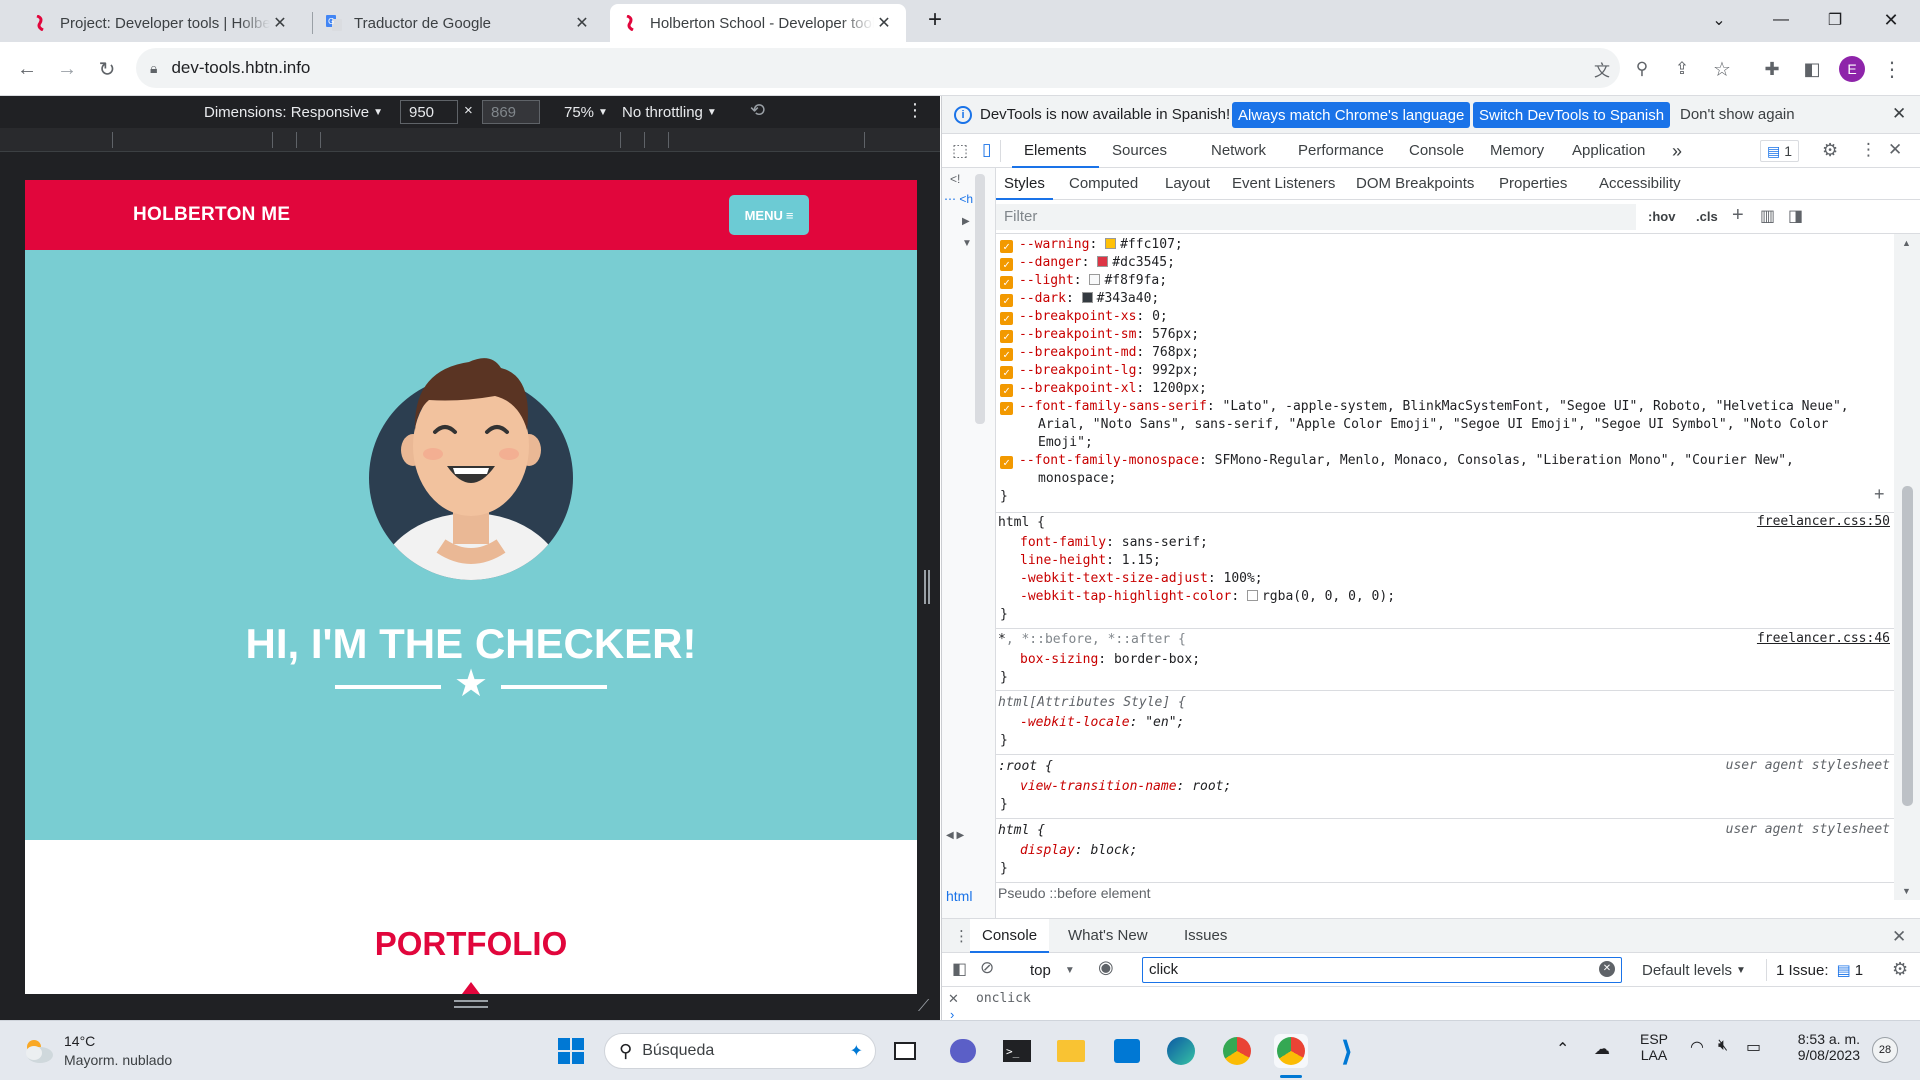 The image size is (1920, 1080). What do you see at coordinates (878, 68) in the screenshot?
I see `address-bar: 🔒︎ dev-tools.hbtn.info` at bounding box center [878, 68].